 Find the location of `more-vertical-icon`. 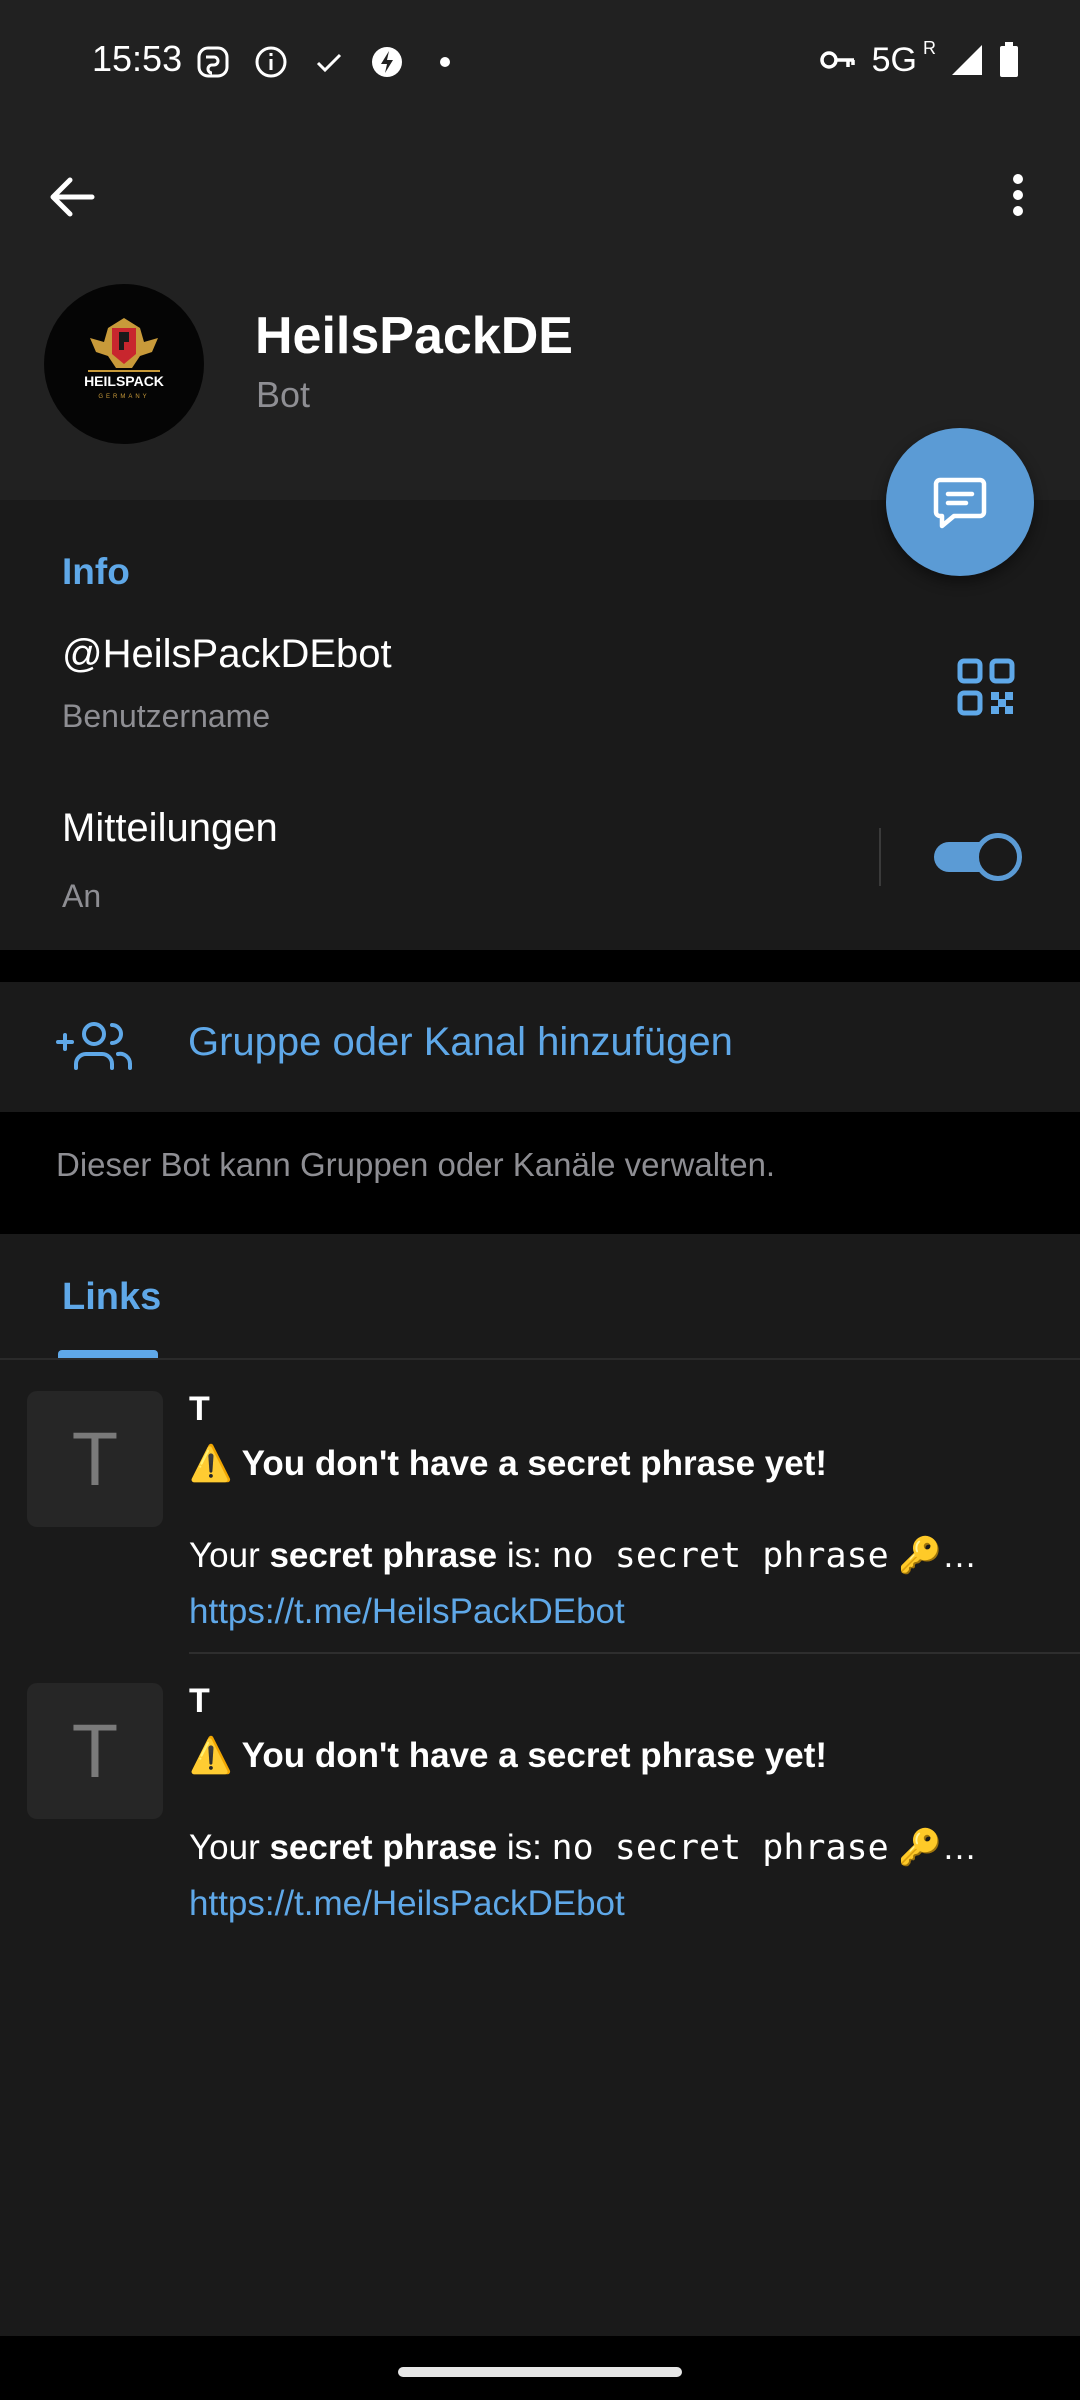

more-vertical-icon is located at coordinates (1018, 195).